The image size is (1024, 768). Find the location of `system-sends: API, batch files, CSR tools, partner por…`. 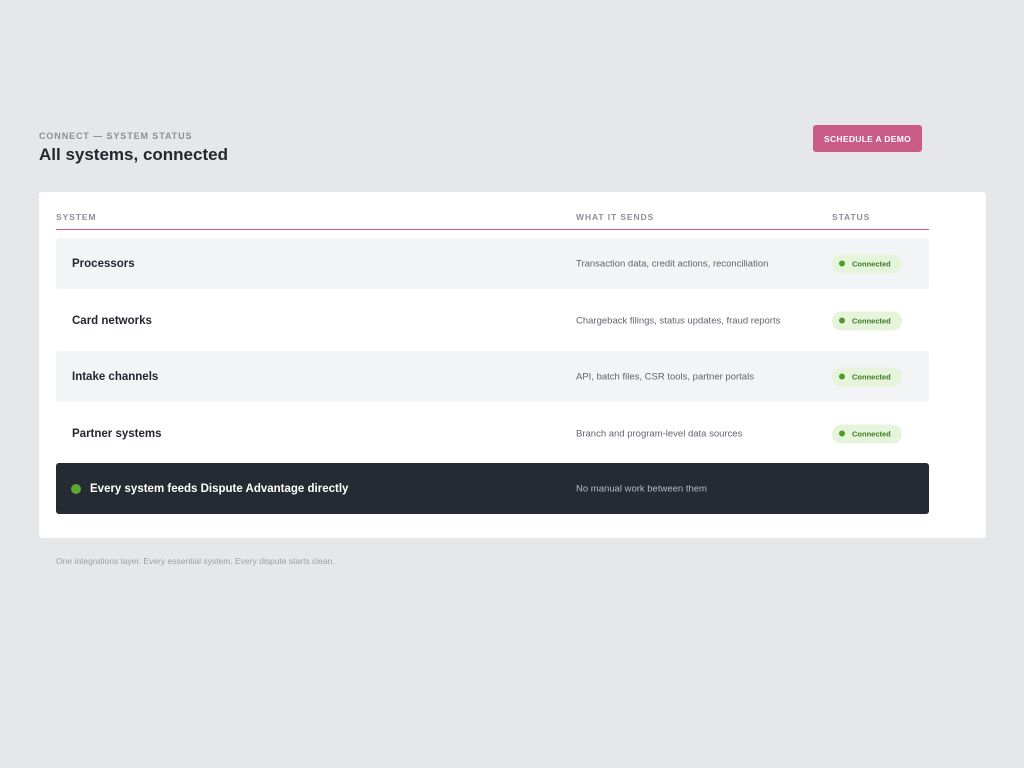

system-sends: API, batch files, CSR tools, partner por… is located at coordinates (665, 376).